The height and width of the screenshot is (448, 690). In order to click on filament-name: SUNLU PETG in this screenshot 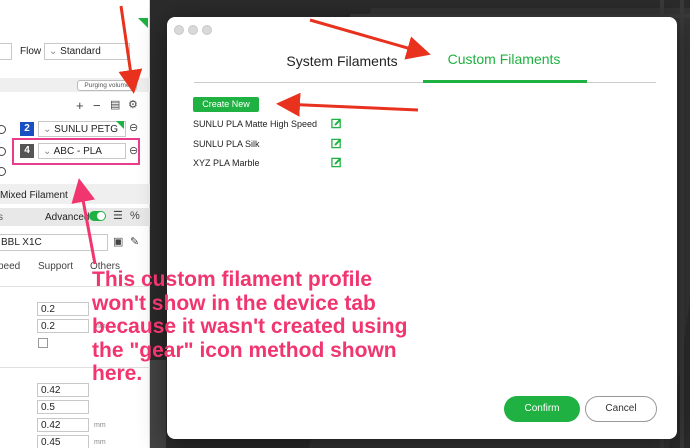, I will do `click(86, 129)`.